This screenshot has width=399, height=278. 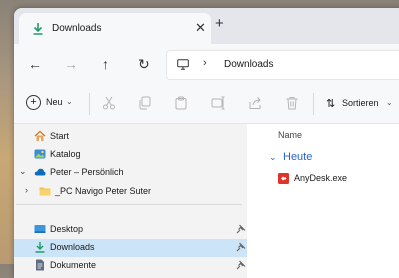 I want to click on desktop-icon, so click(x=40, y=229).